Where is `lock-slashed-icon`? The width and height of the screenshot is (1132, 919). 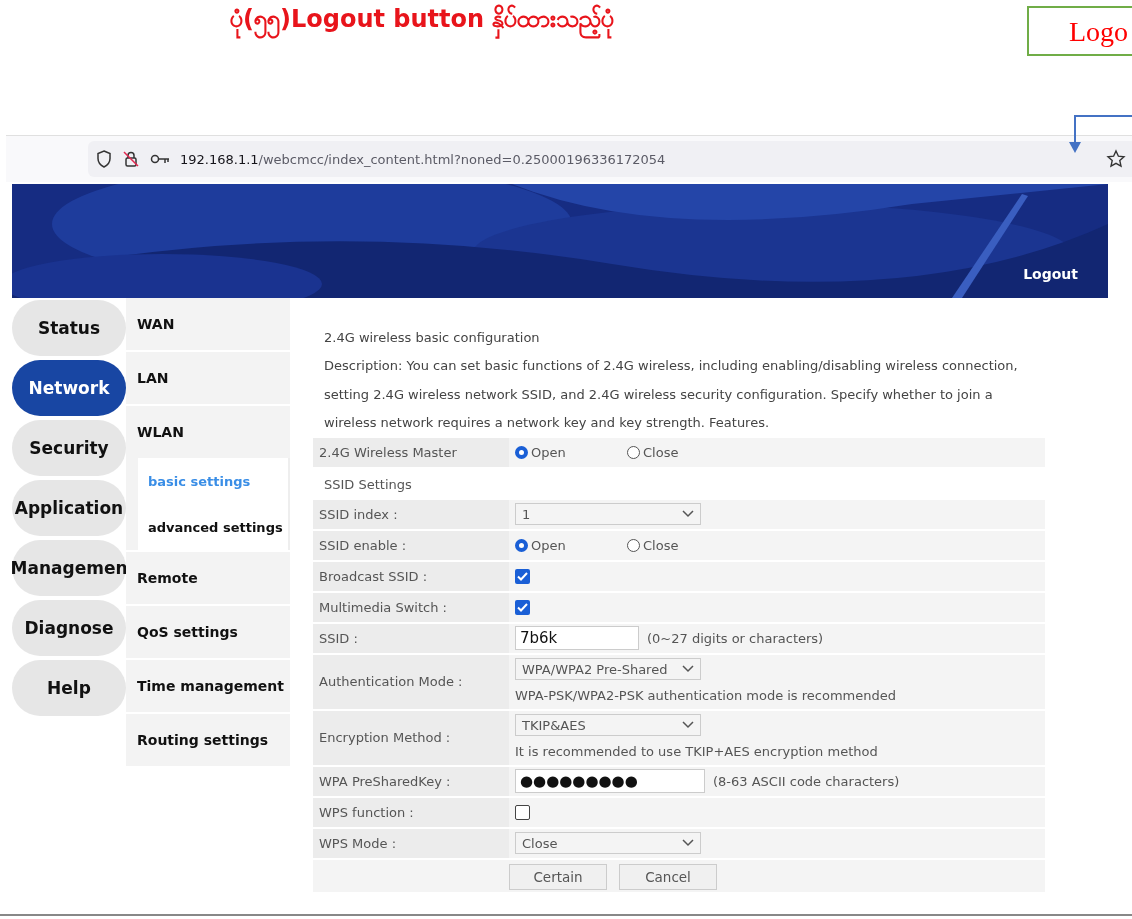
lock-slashed-icon is located at coordinates (131, 159).